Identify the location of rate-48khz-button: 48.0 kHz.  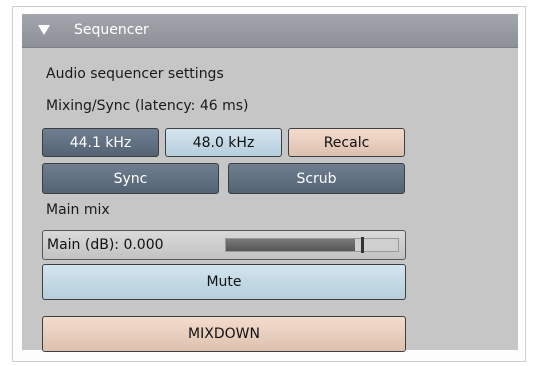
(223, 142).